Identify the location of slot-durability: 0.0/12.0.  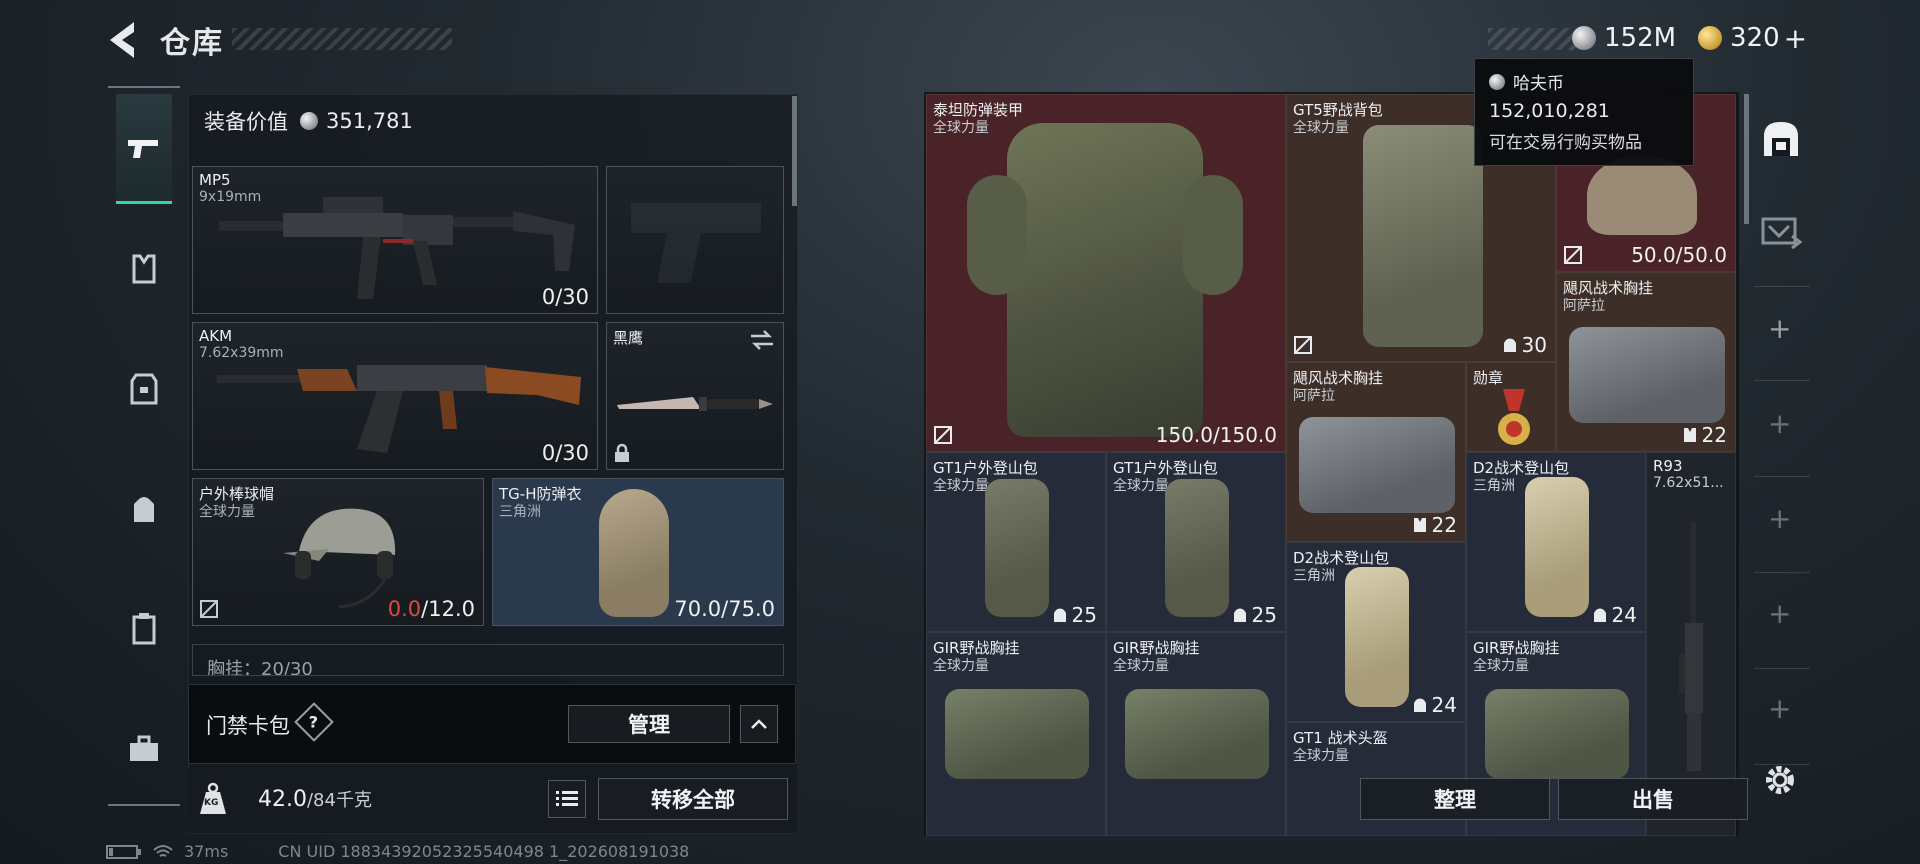
(431, 609).